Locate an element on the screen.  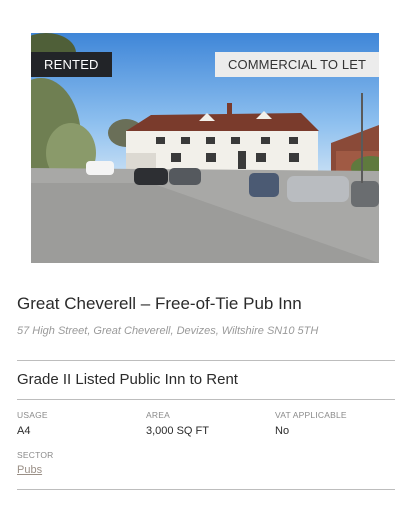
vat-value: No is located at coordinates (282, 431).